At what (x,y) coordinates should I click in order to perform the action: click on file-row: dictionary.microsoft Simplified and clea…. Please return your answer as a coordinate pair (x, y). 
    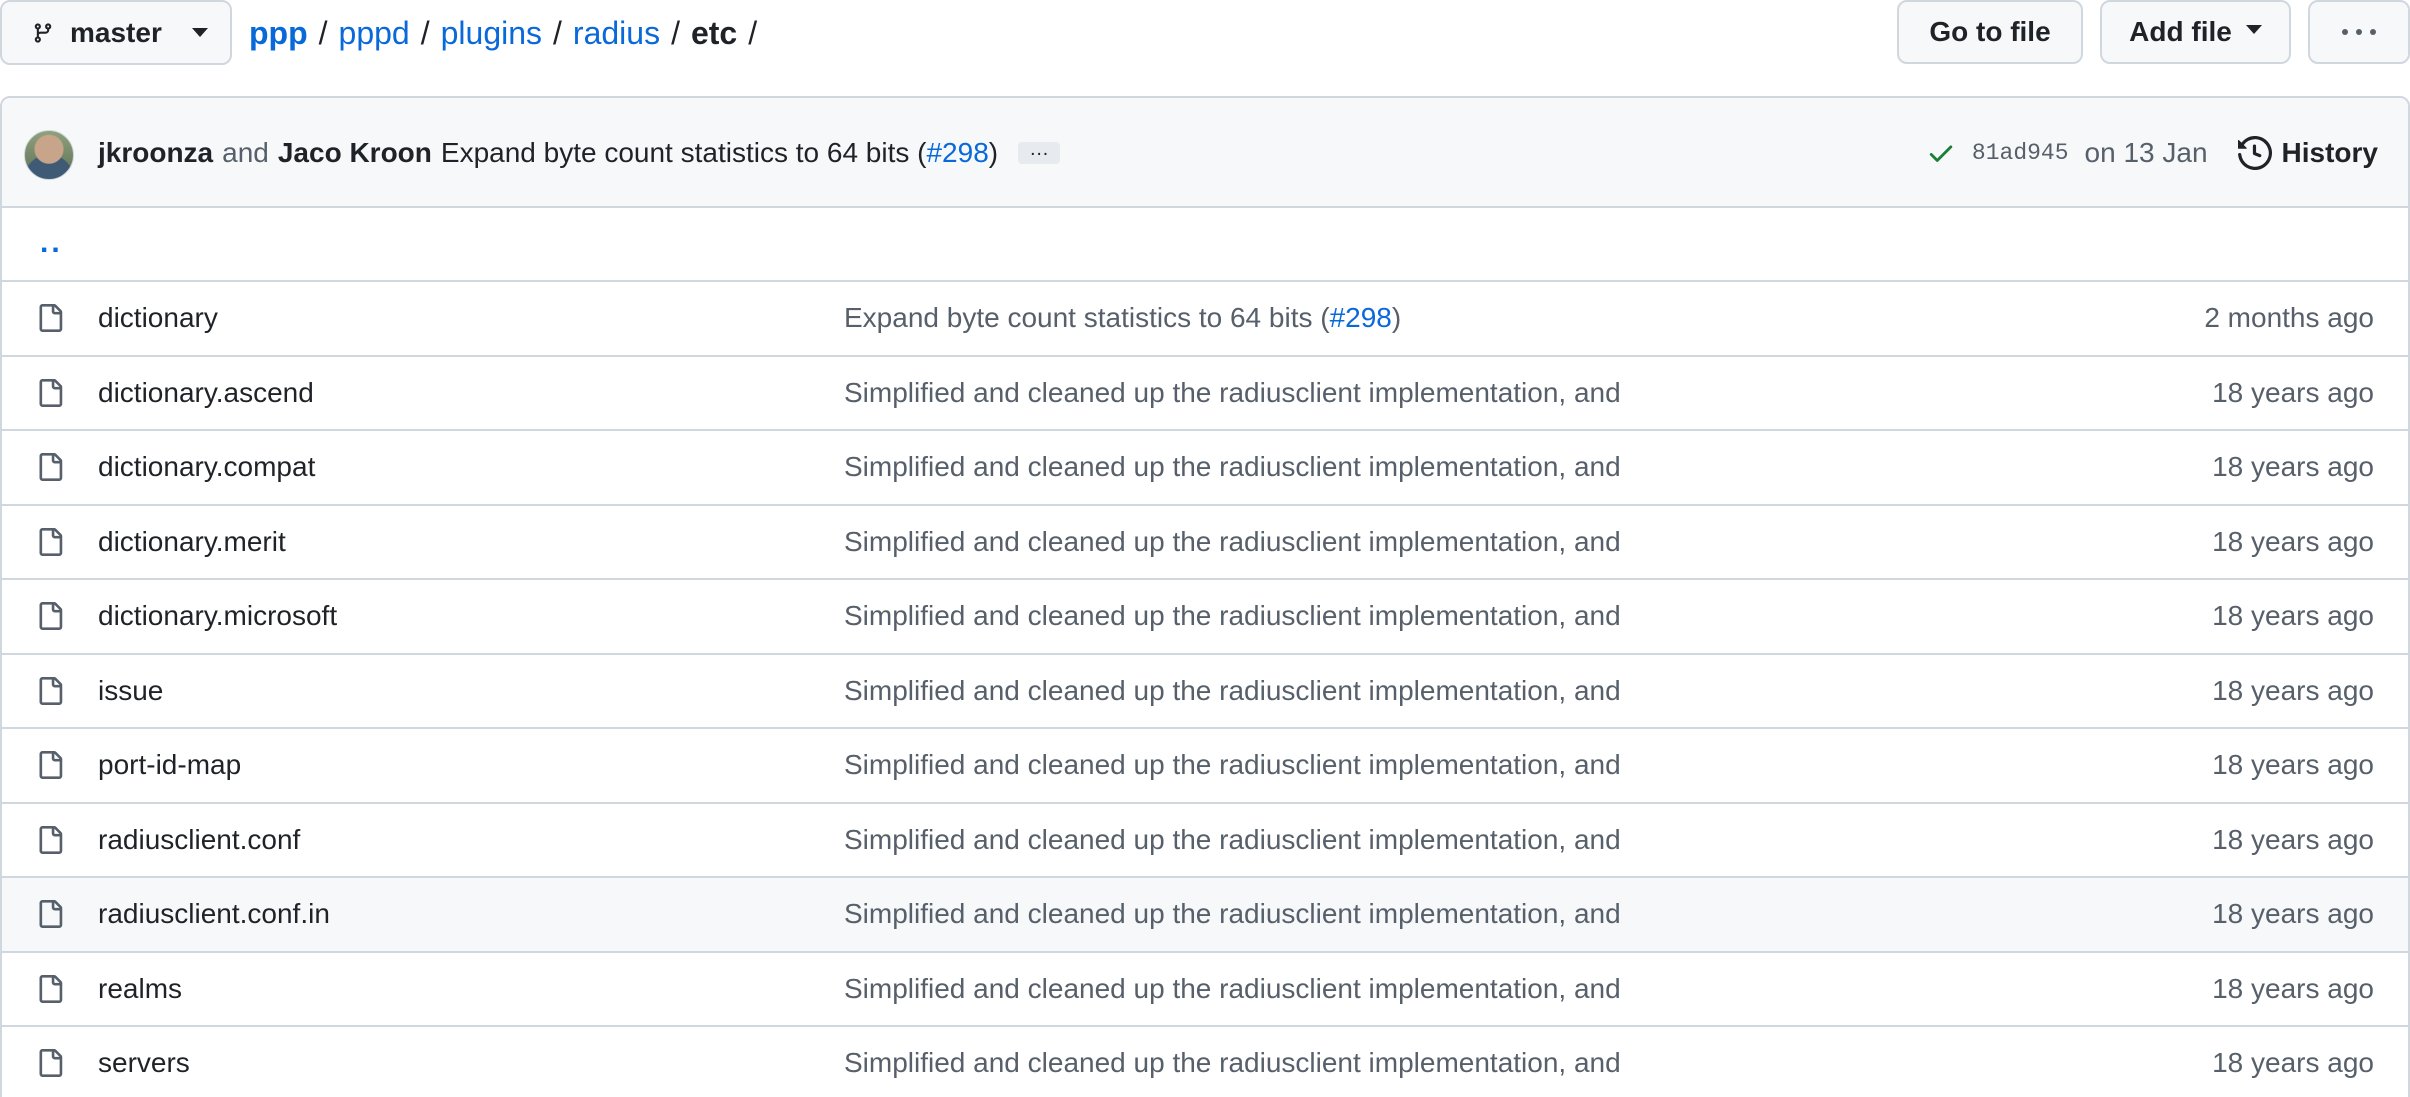
    Looking at the image, I should click on (1205, 615).